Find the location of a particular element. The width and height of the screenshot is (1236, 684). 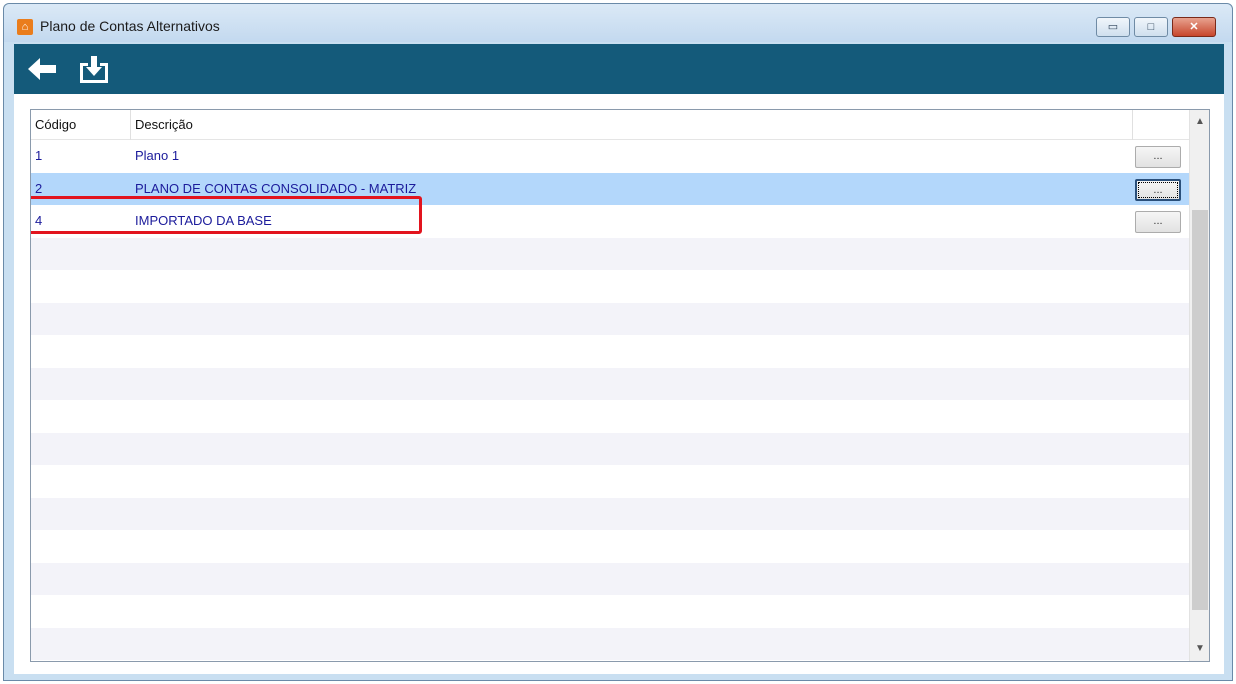

arrow-left-icon is located at coordinates (42, 69).